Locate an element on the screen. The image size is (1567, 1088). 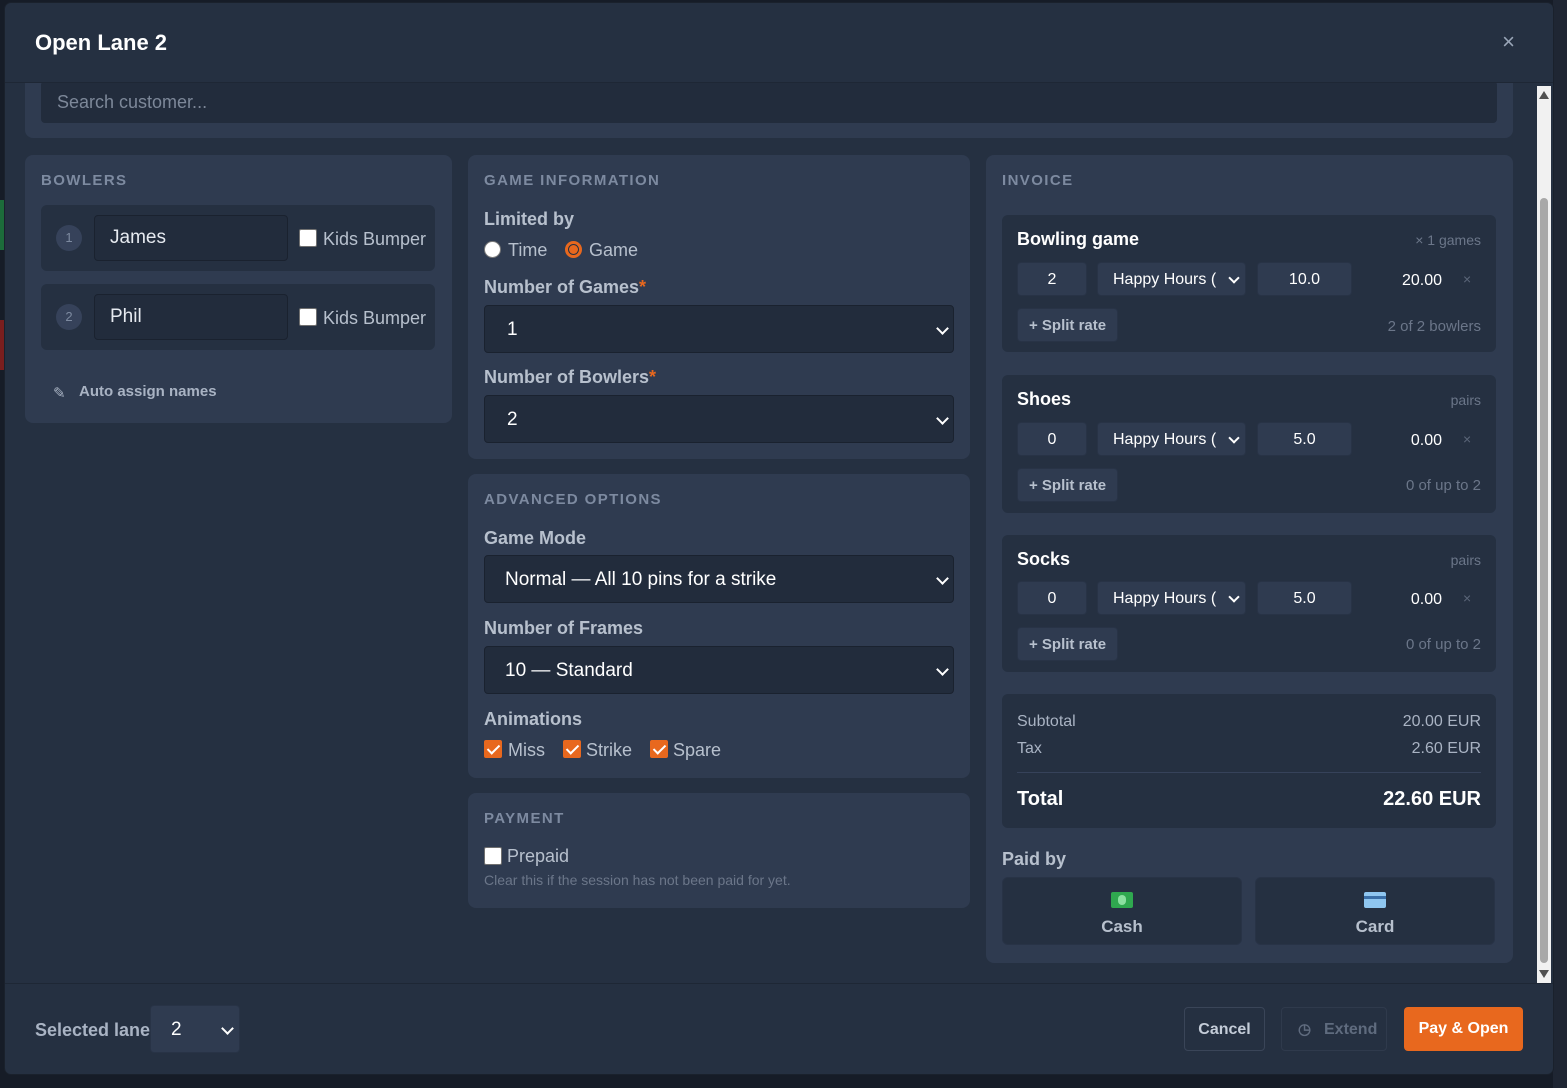
card-icon-stripe is located at coordinates (1375, 897).